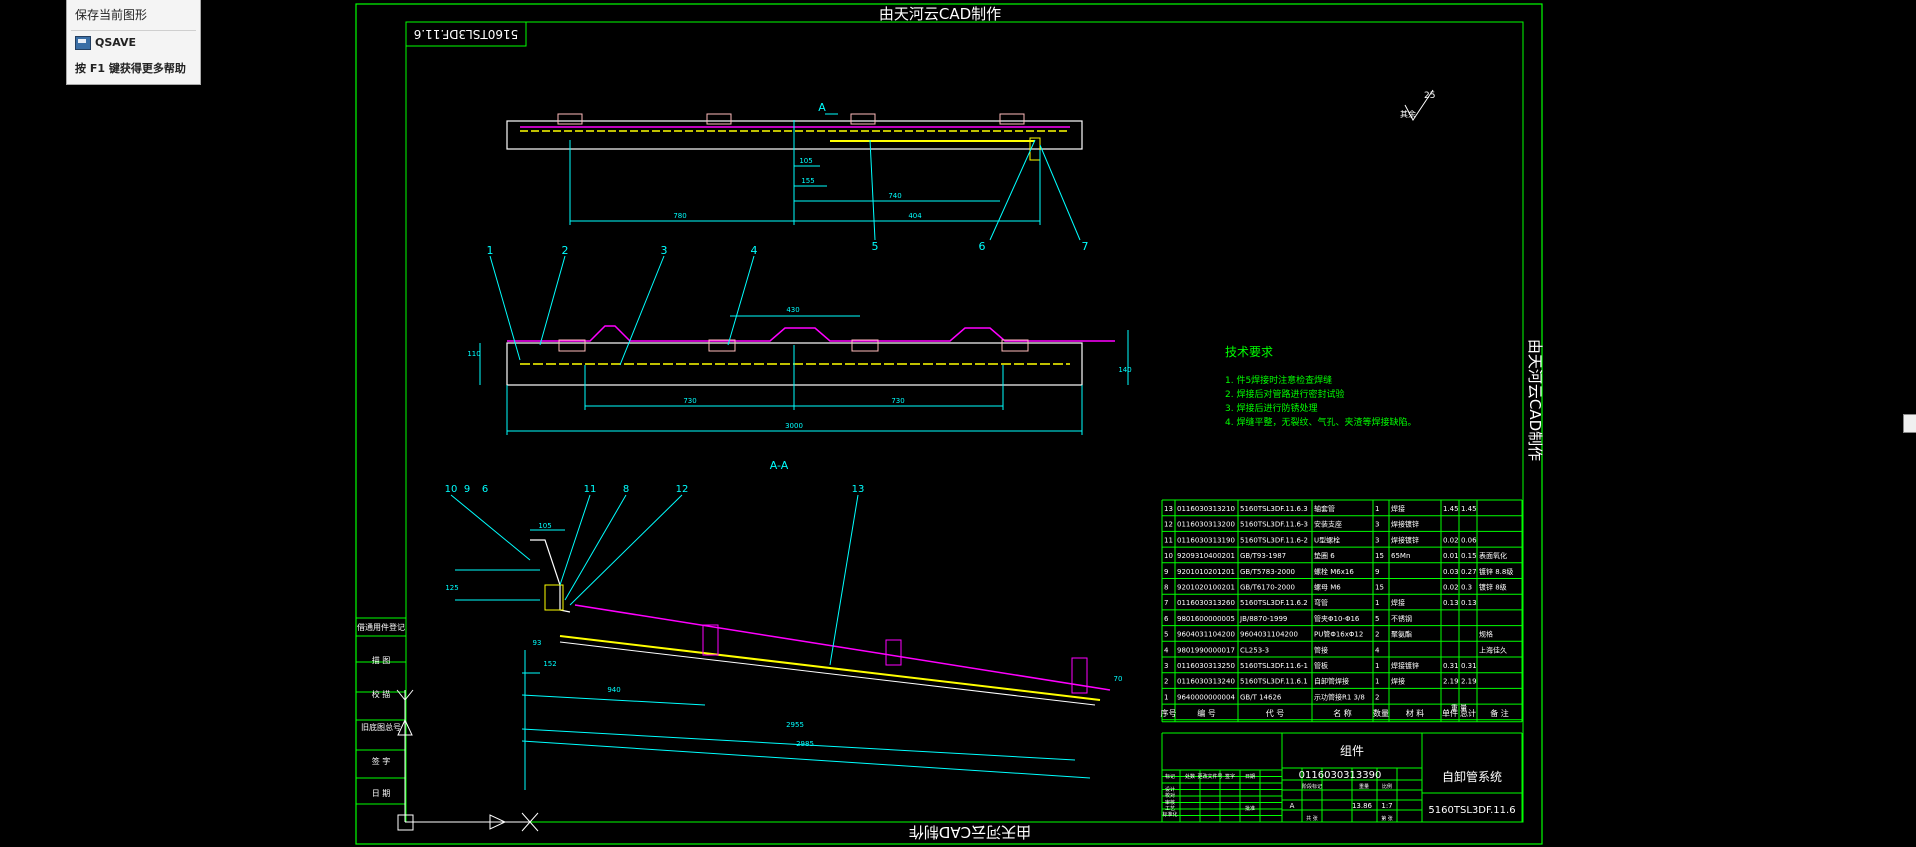 The width and height of the screenshot is (1916, 847). Describe the element at coordinates (1274, 509) in the screenshot. I see `bom-cell-std: 5160TSL3DF.11.6.3` at that location.